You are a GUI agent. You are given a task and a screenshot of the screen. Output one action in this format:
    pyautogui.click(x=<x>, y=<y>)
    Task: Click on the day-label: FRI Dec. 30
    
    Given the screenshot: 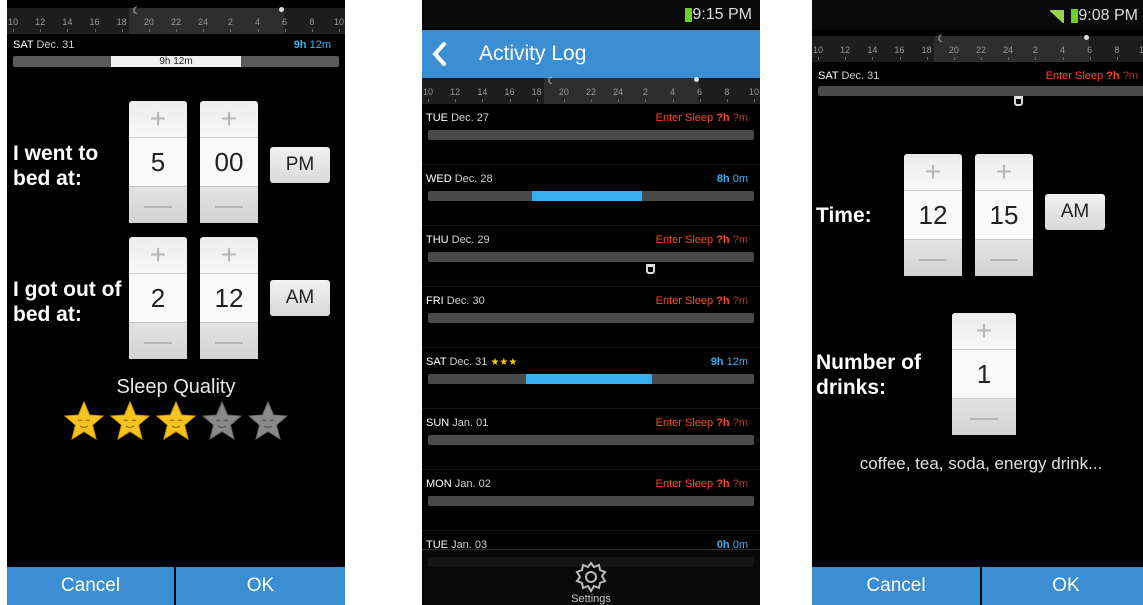 What is the action you would take?
    pyautogui.click(x=455, y=301)
    